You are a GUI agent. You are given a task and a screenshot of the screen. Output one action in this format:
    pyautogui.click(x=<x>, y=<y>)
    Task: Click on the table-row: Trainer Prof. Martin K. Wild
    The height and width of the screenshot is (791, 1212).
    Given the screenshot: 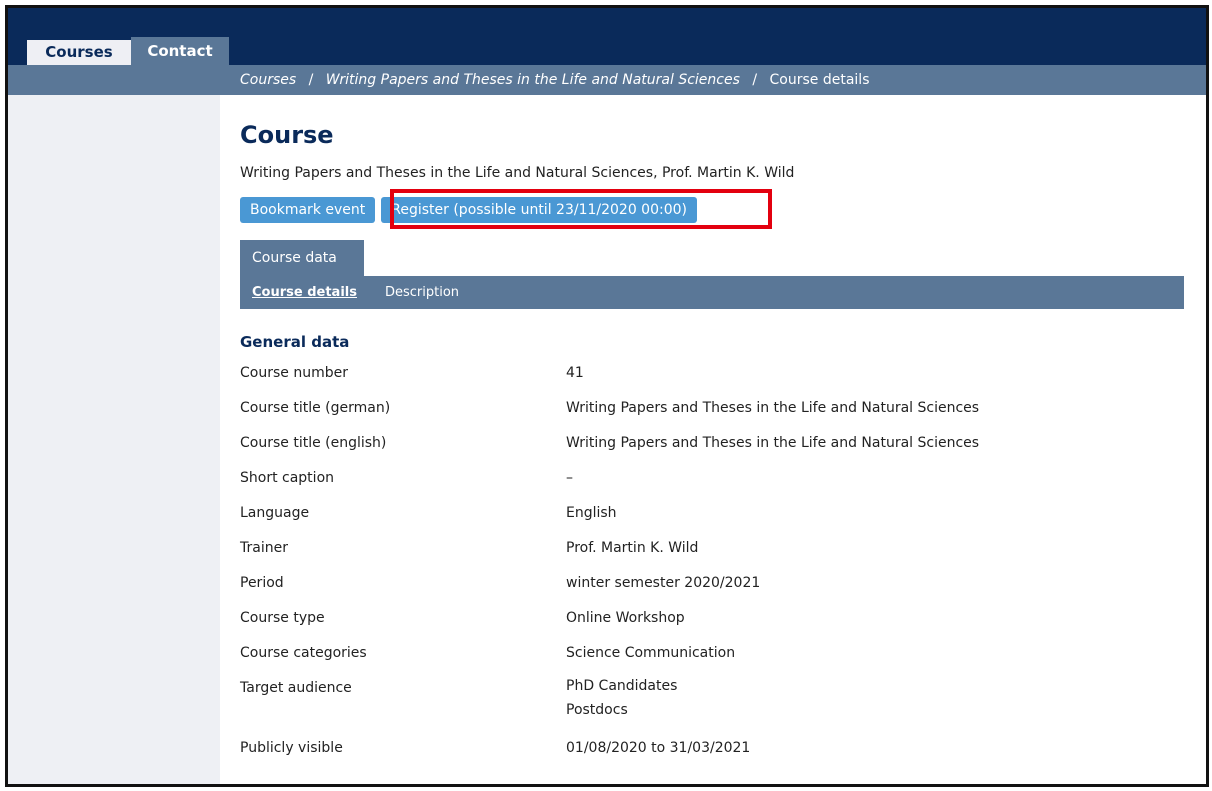 What is the action you would take?
    pyautogui.click(x=690, y=551)
    